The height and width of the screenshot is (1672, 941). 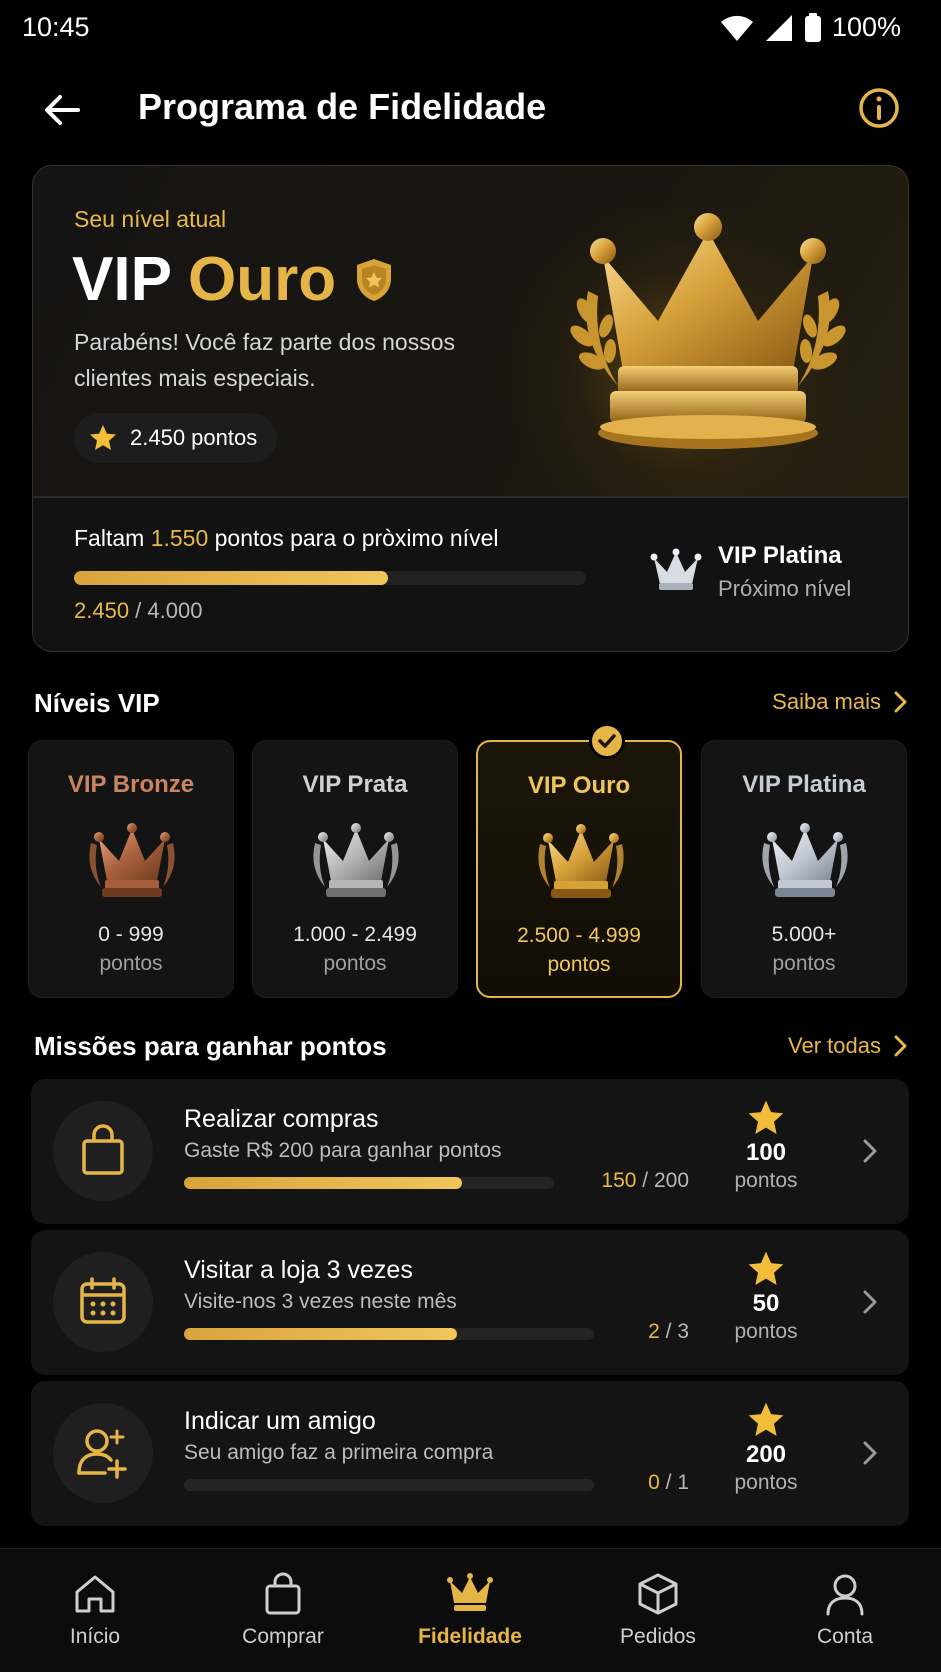 What do you see at coordinates (355, 784) in the screenshot?
I see `level-card-name: VIP Prata` at bounding box center [355, 784].